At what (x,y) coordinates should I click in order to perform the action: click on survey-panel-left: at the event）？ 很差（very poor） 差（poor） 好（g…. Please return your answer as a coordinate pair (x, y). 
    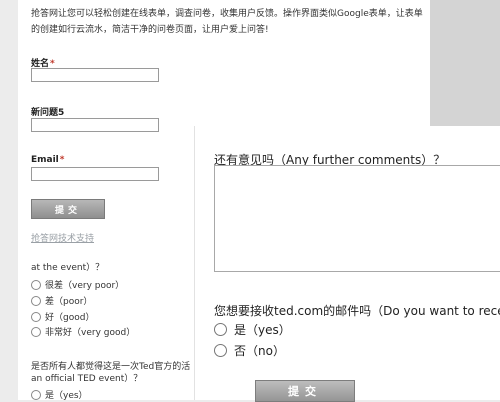
    Looking at the image, I should click on (106, 331).